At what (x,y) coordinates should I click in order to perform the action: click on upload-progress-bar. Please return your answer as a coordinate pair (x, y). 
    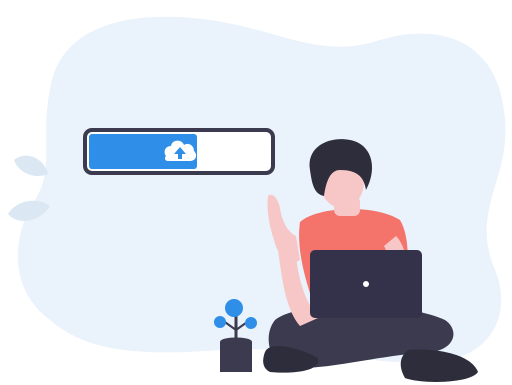
    Looking at the image, I should click on (179, 151).